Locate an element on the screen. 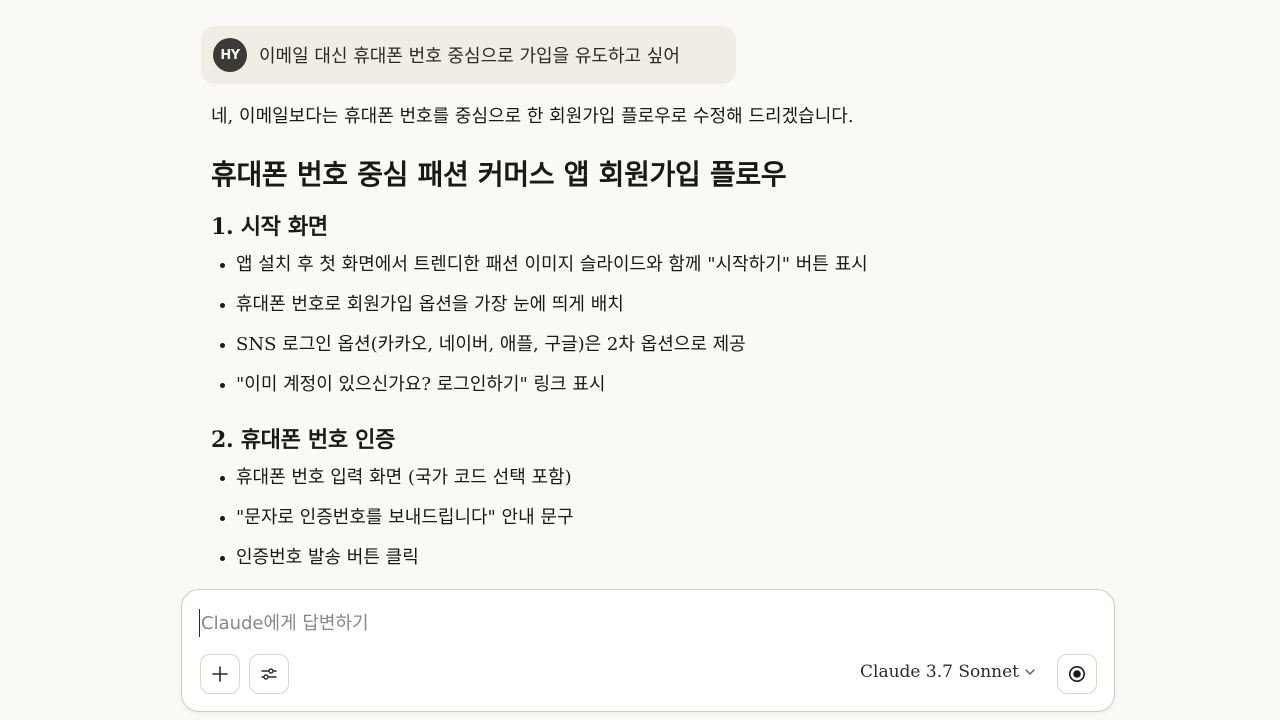 Image resolution: width=1280 pixels, height=720 pixels. section-heading: 1. 시작 화면 is located at coordinates (269, 227).